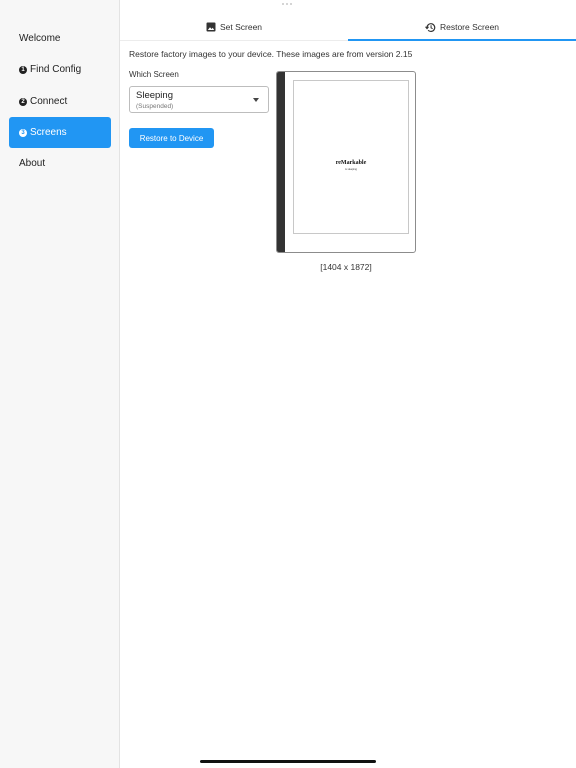 The height and width of the screenshot is (768, 576). I want to click on sidebar-item-find-config: 1 Find Config, so click(60, 69).